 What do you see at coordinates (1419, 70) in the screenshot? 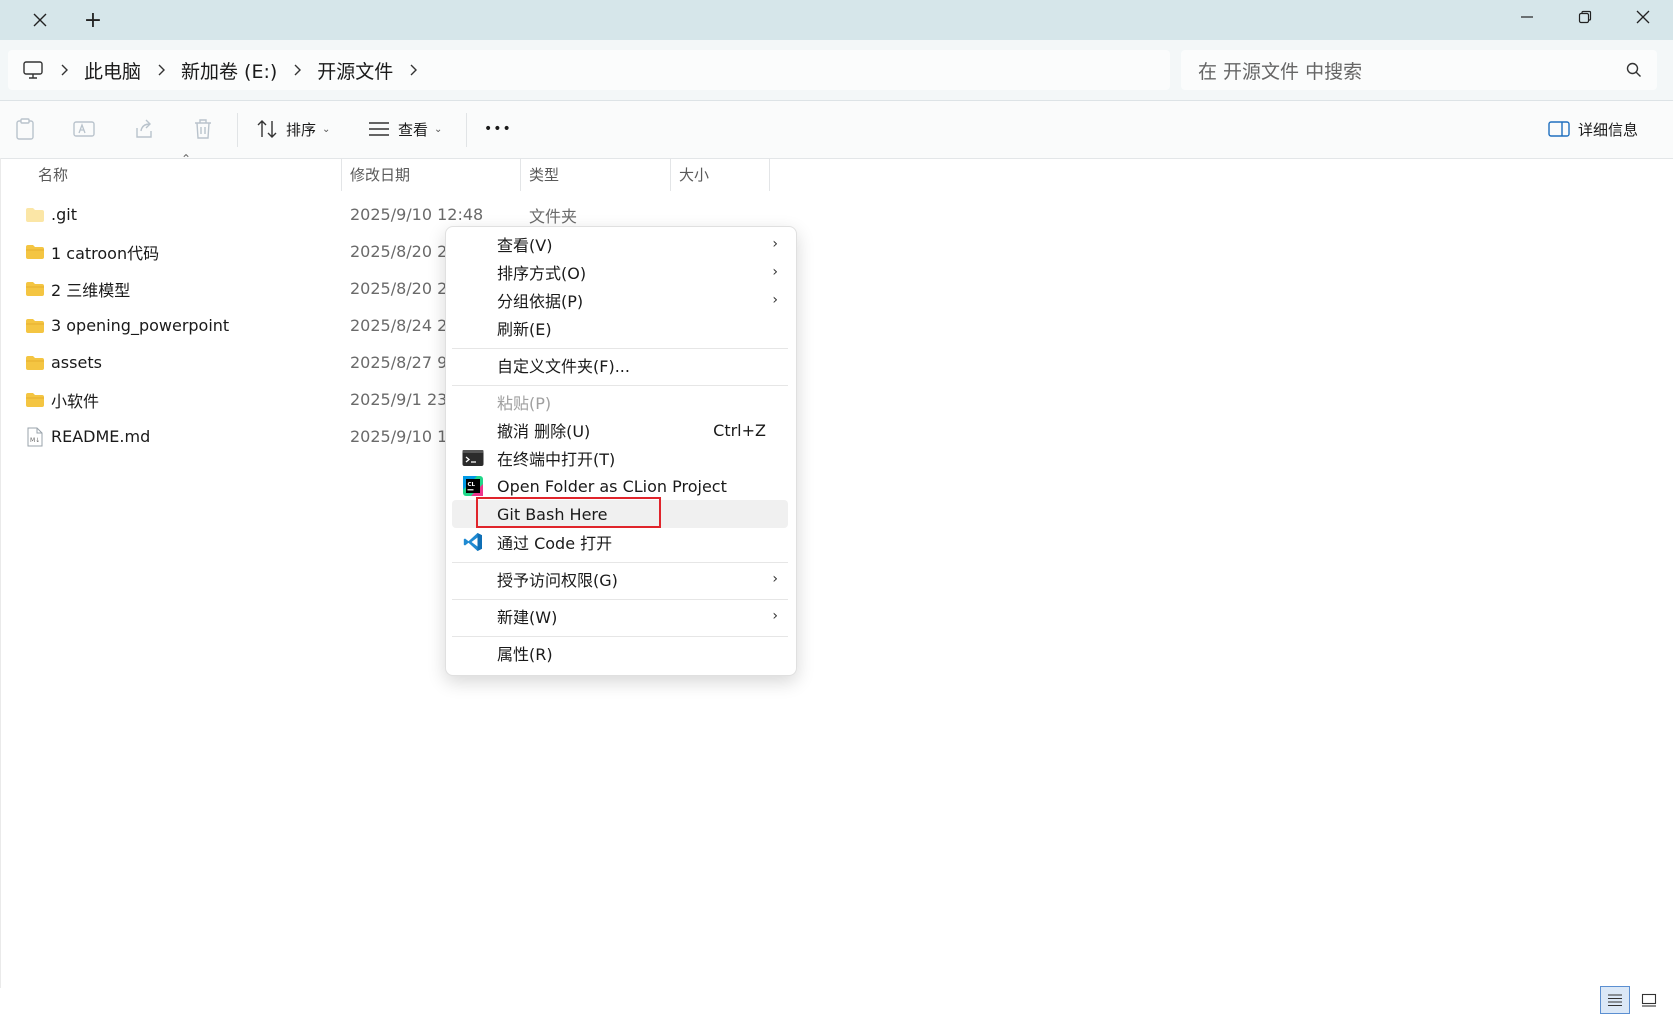
I see `search-input: 在 开源文件 中搜索` at bounding box center [1419, 70].